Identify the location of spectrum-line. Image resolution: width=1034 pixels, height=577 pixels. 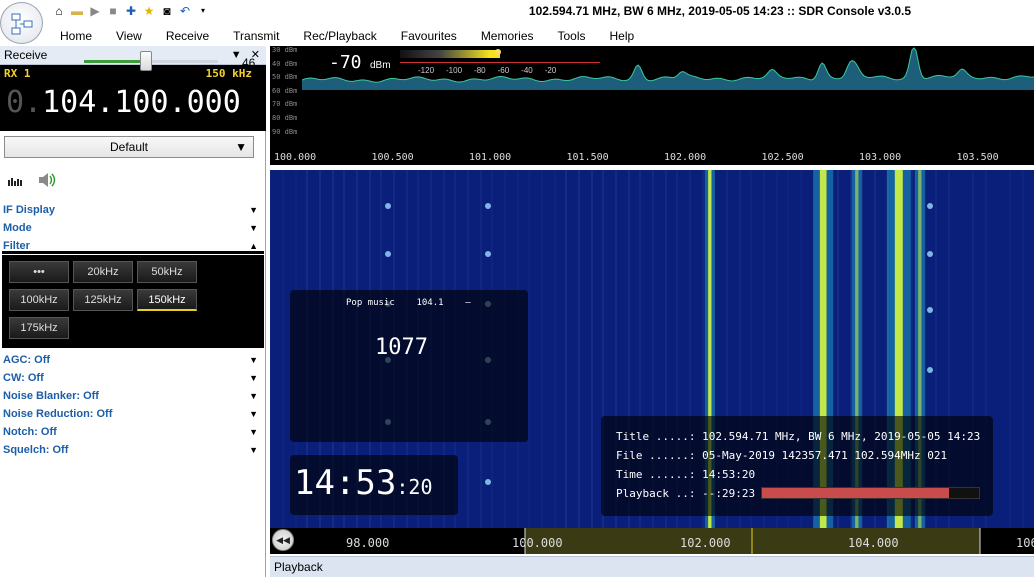
(668, 65).